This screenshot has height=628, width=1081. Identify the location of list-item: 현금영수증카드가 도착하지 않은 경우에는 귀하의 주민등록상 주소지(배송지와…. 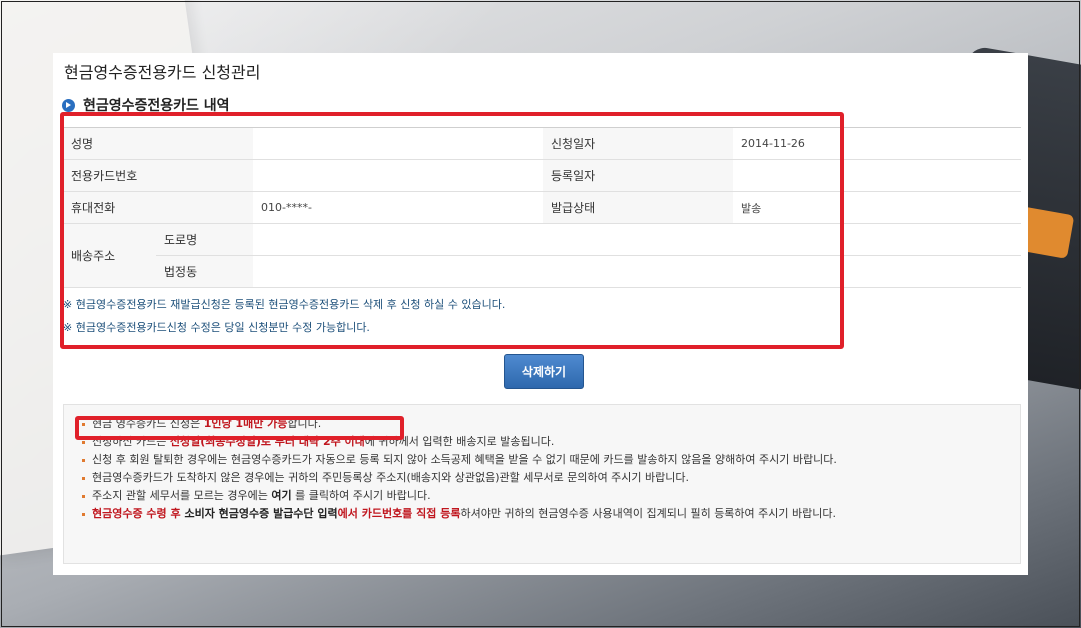
(541, 478).